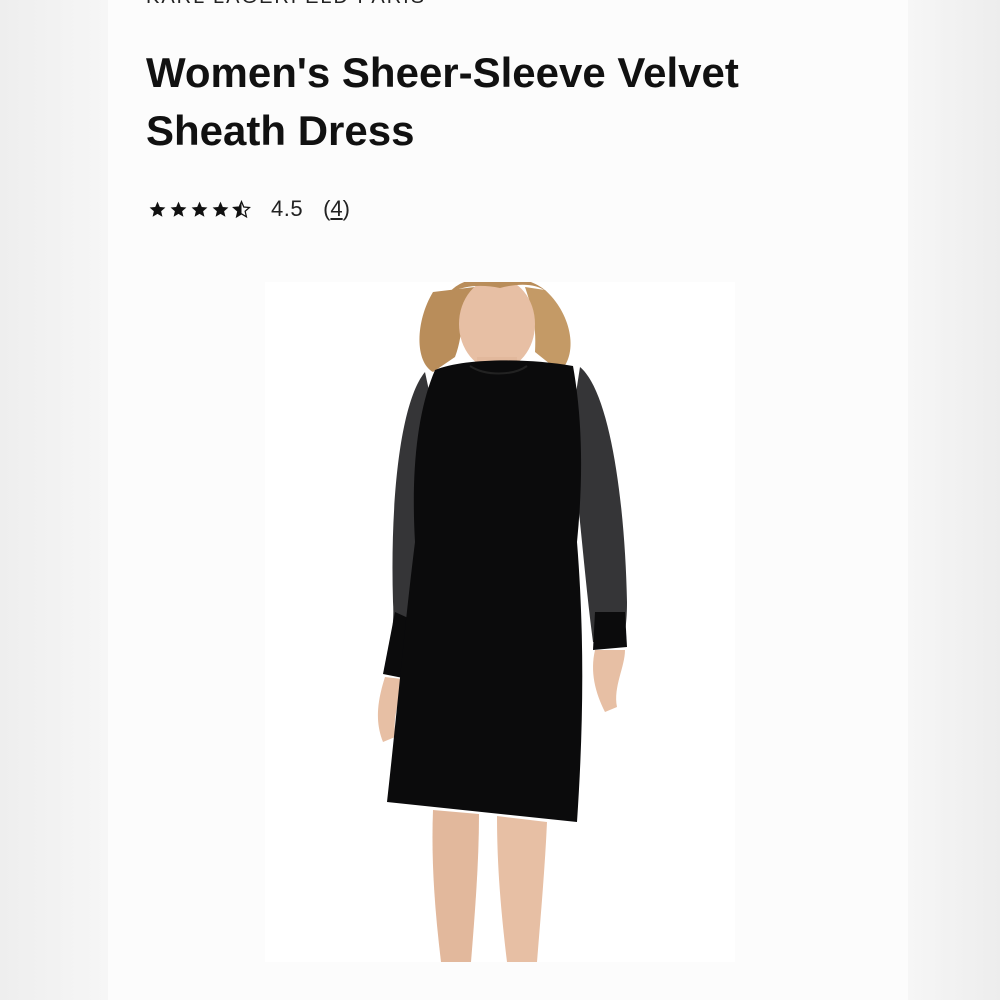  I want to click on star-half-icon, so click(241, 209).